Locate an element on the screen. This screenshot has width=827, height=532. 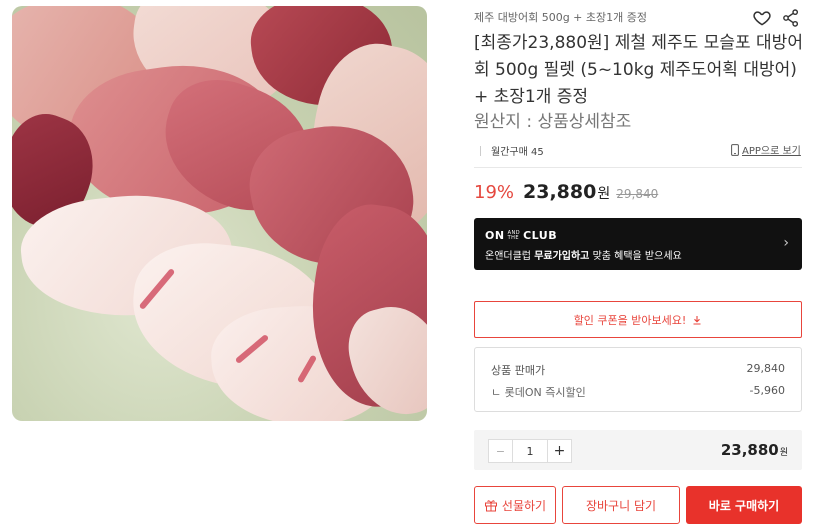
original-price: 29,840 is located at coordinates (637, 194).